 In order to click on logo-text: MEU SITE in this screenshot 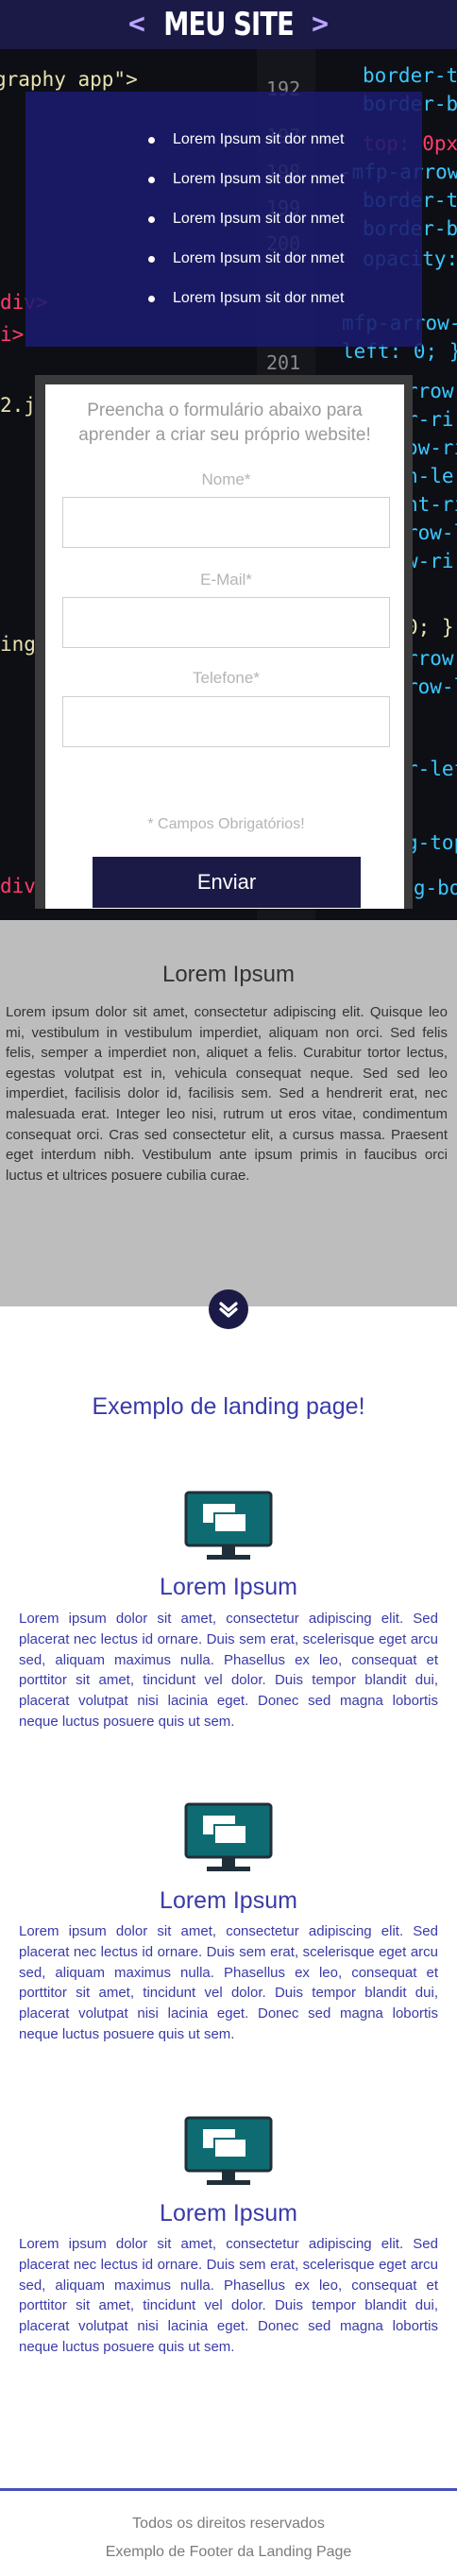, I will do `click(228, 25)`.